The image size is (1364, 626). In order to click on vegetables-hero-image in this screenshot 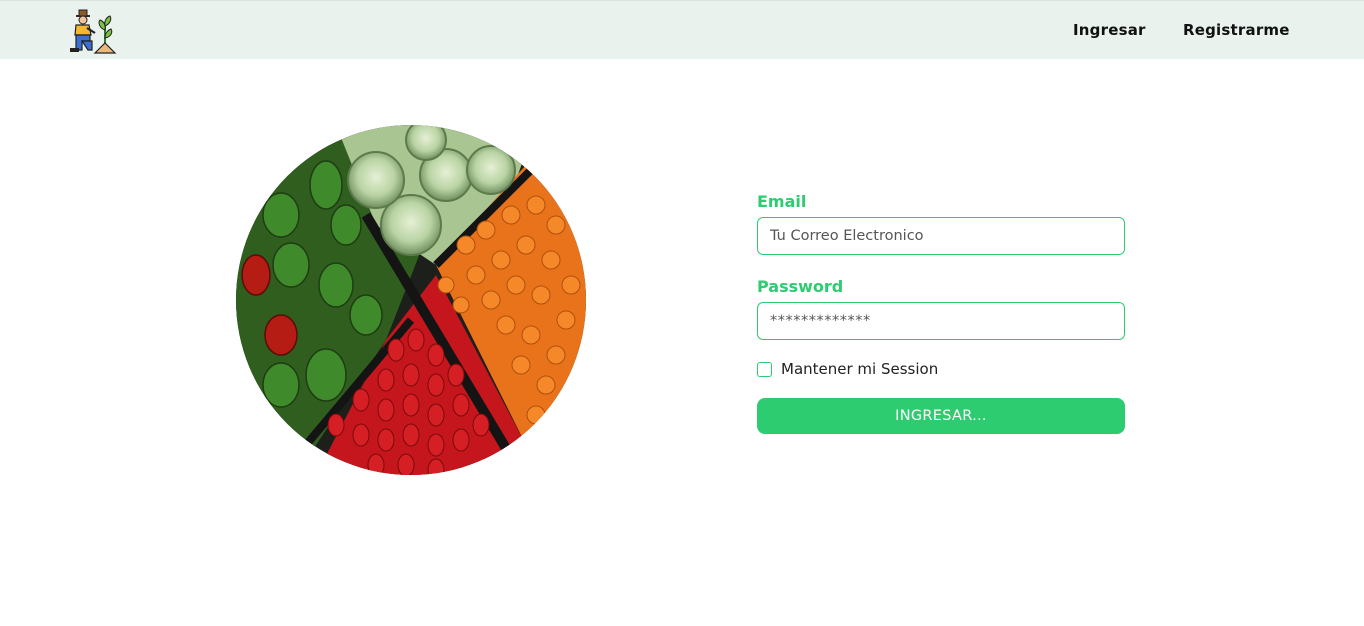, I will do `click(411, 300)`.